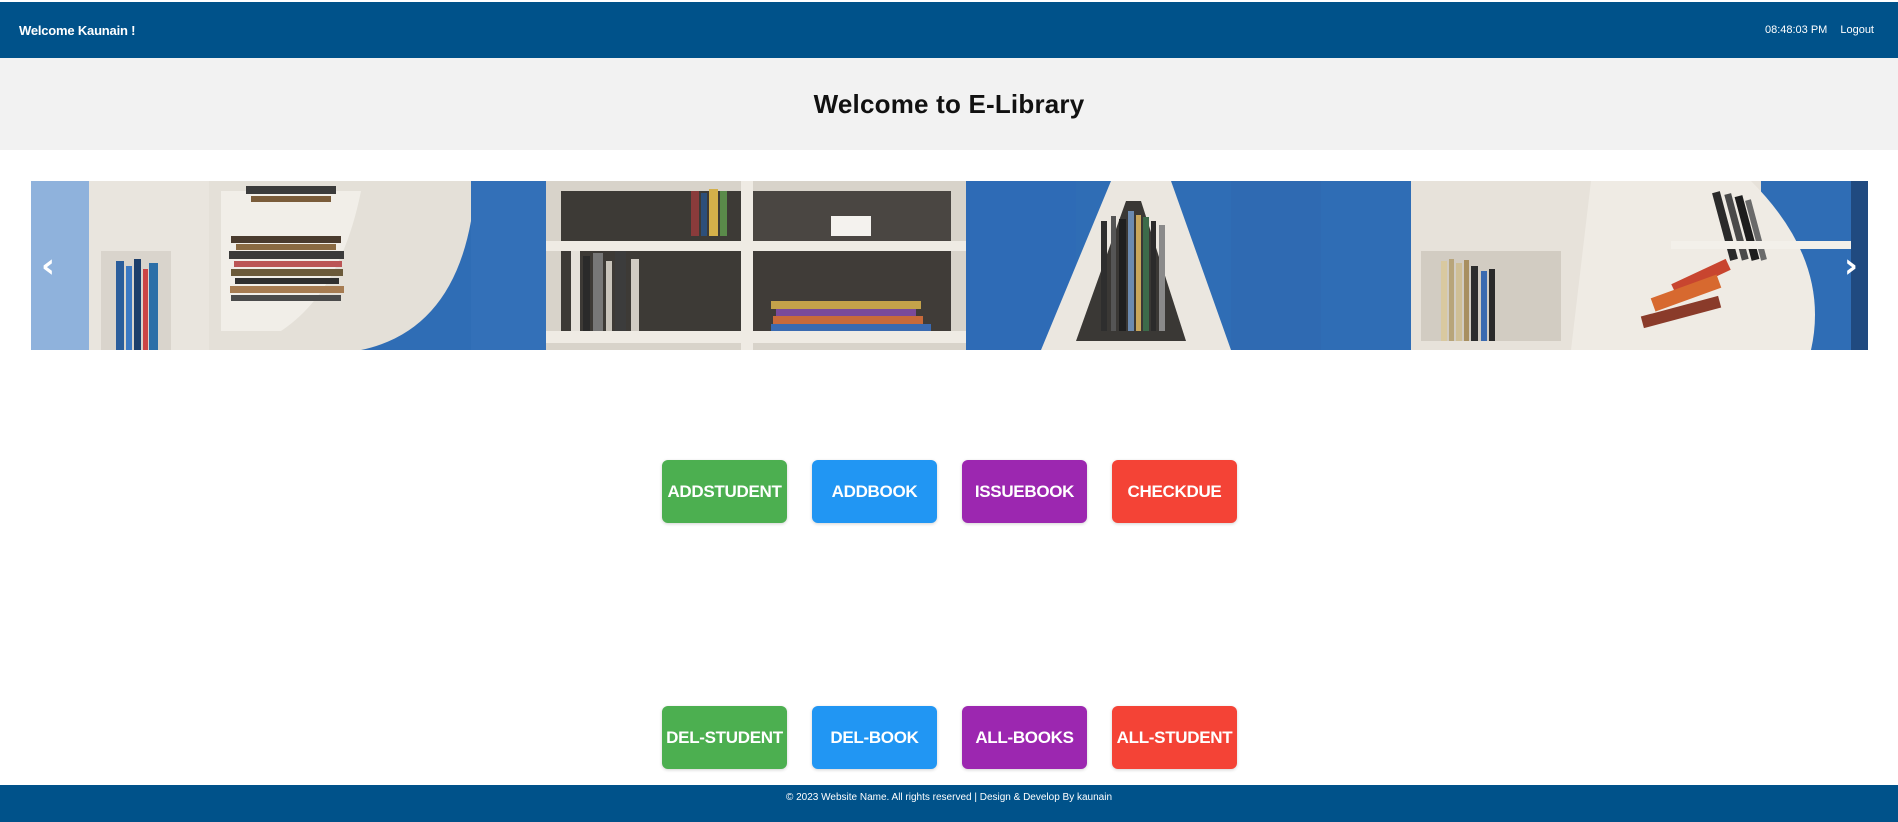 The image size is (1898, 822). I want to click on page-title-banner: Welcome to E-Library, so click(949, 104).